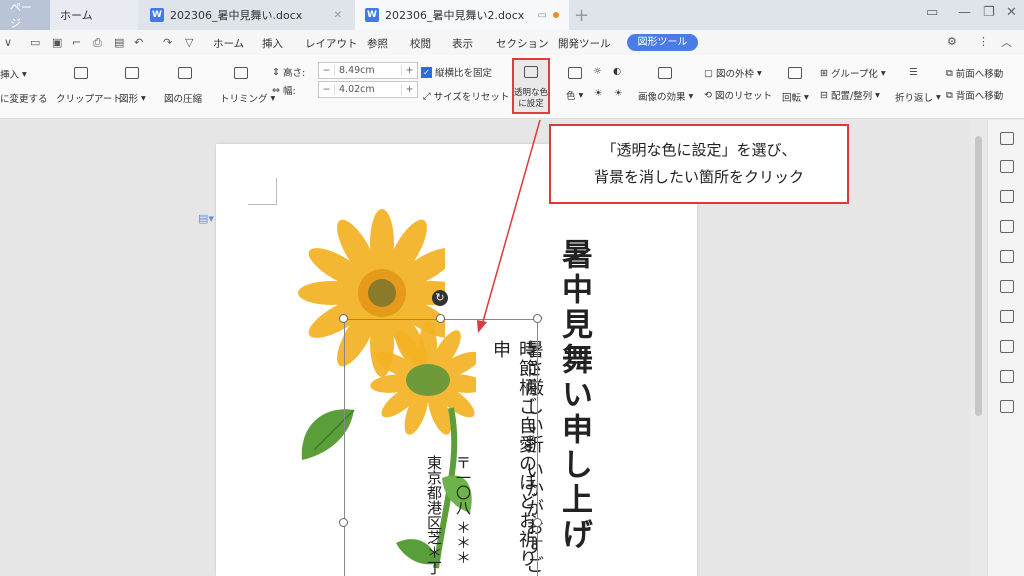 The image size is (1024, 576). I want to click on collapse-sidebar-icon, so click(1007, 138).